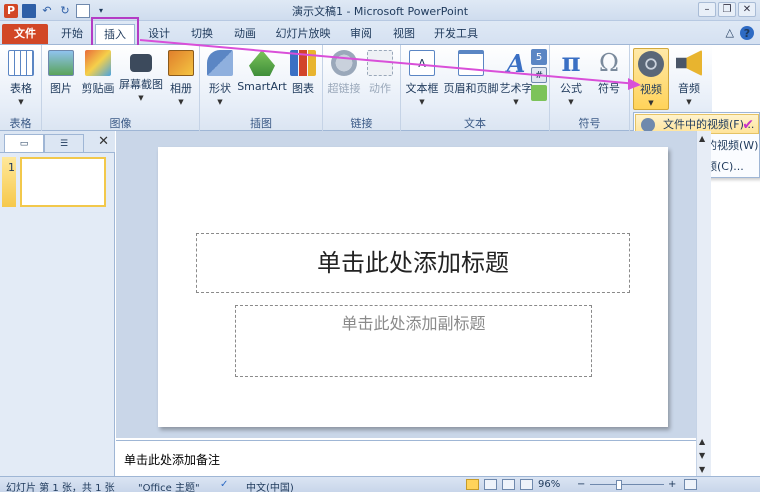  Describe the element at coordinates (539, 57) in the screenshot. I see `date-time-icon: 5` at that location.